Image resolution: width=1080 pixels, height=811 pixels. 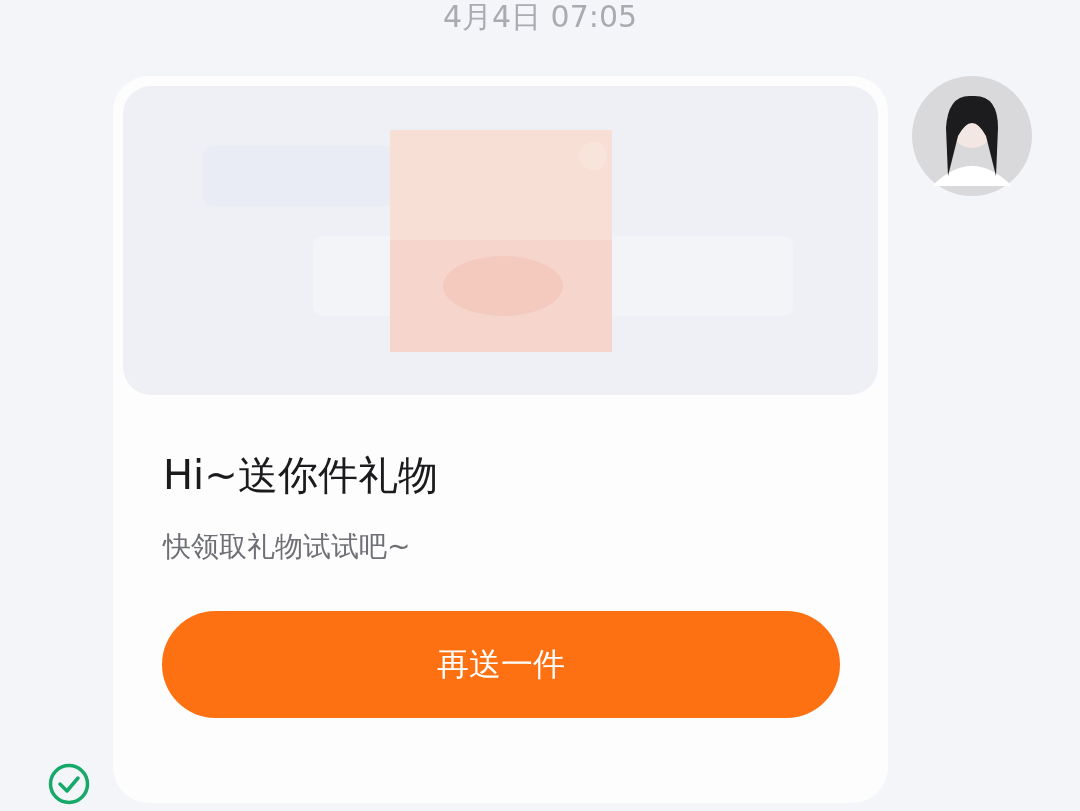 What do you see at coordinates (540, 18) in the screenshot?
I see `timestamp: 4月4日 07:05` at bounding box center [540, 18].